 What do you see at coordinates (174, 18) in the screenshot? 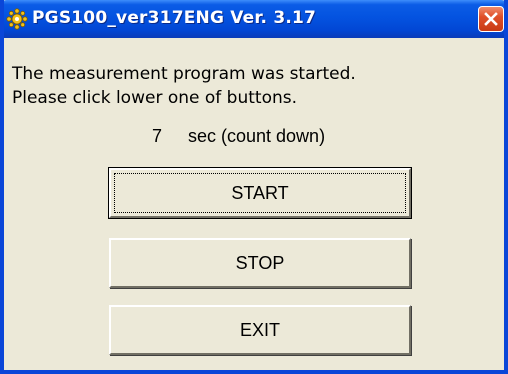
I see `window-title: PGS100_ver317ENG Ver. 3.17` at bounding box center [174, 18].